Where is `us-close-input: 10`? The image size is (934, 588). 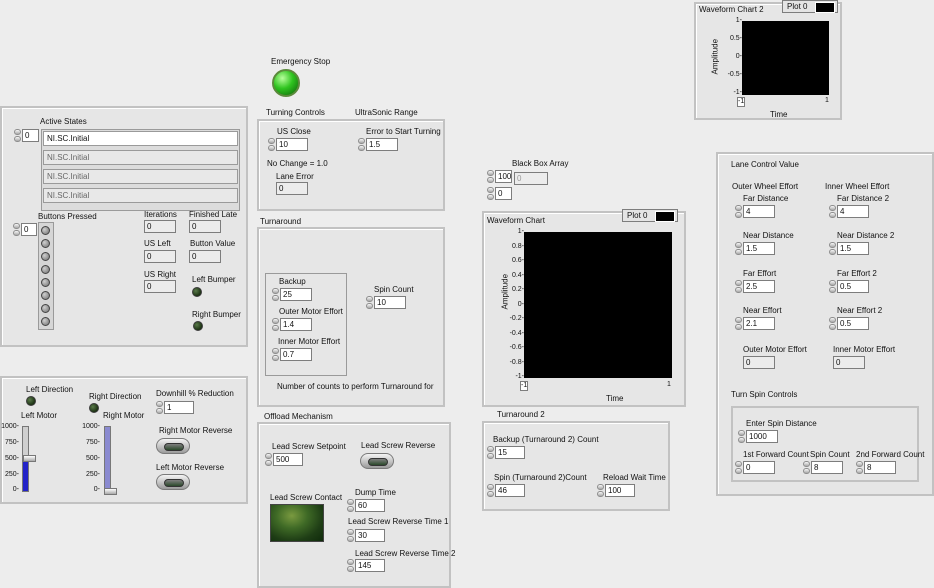
us-close-input: 10 is located at coordinates (292, 144).